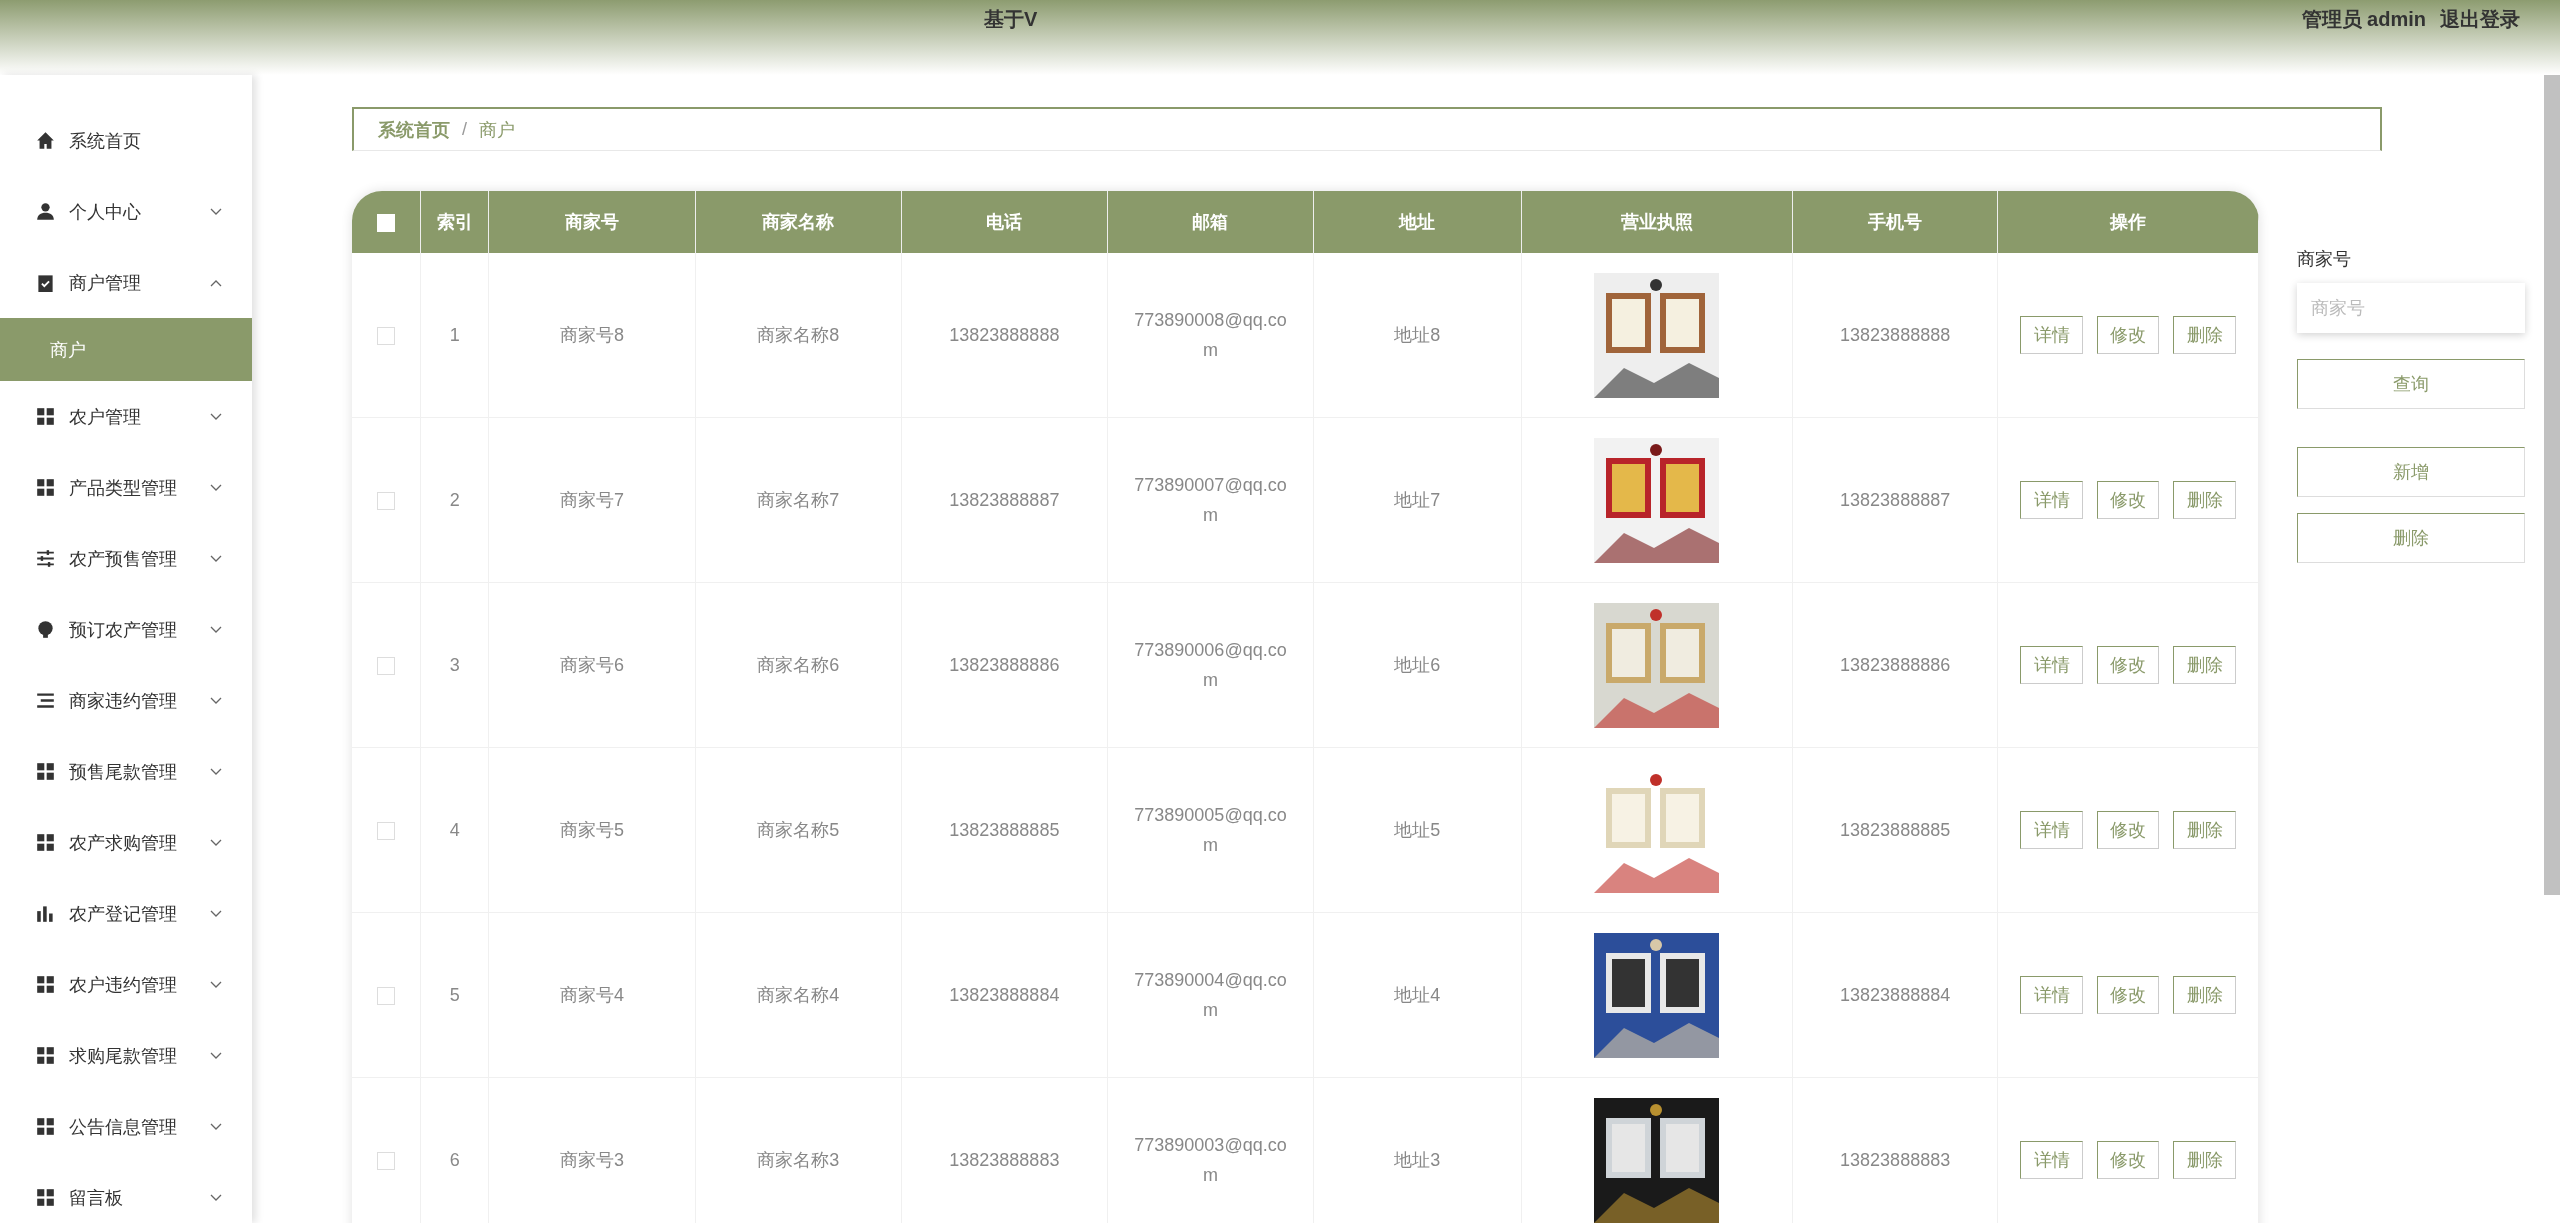  I want to click on table-cell: 1, so click(454, 335).